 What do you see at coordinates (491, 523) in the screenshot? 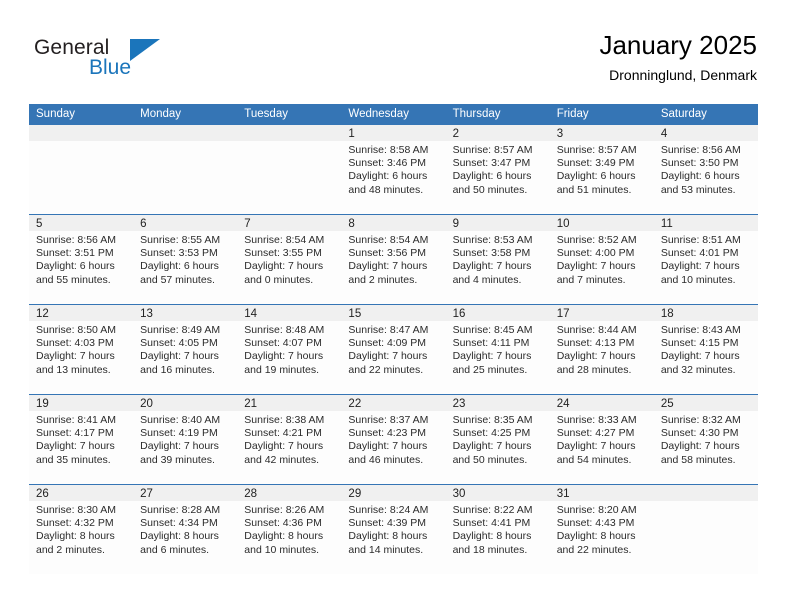
I see `sunset-text: Sunset: 4:41 PM` at bounding box center [491, 523].